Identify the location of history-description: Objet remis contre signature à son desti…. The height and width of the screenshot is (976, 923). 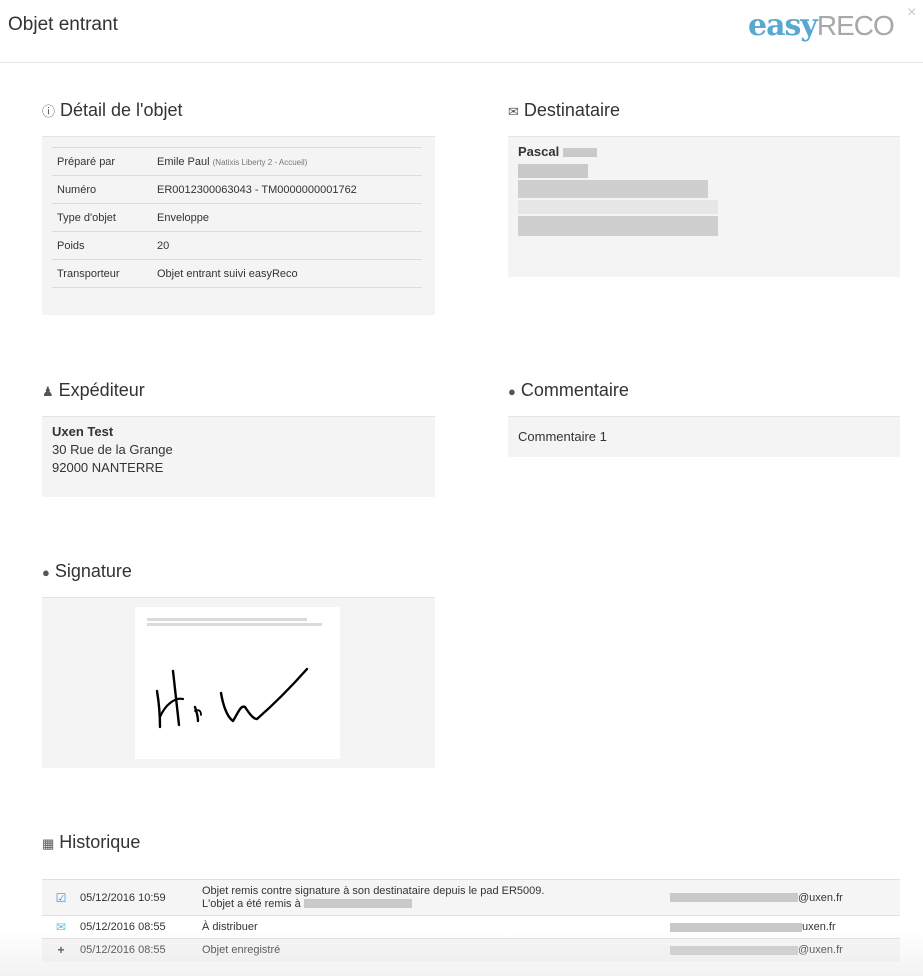
(436, 897).